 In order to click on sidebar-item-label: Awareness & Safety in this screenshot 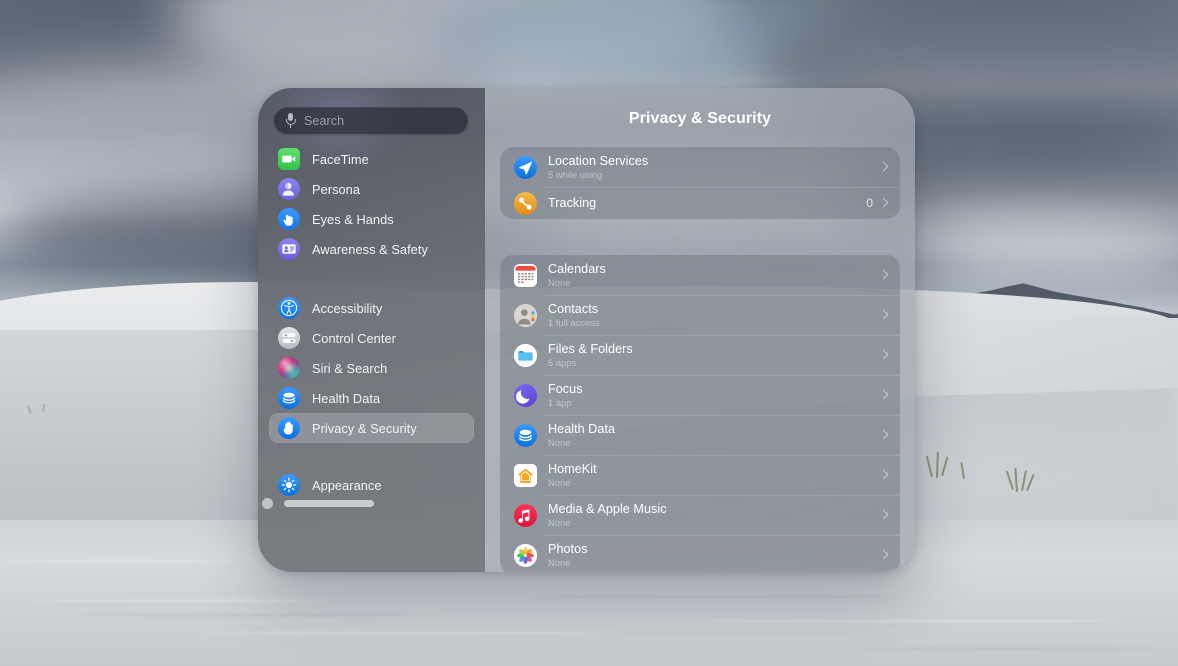, I will do `click(370, 249)`.